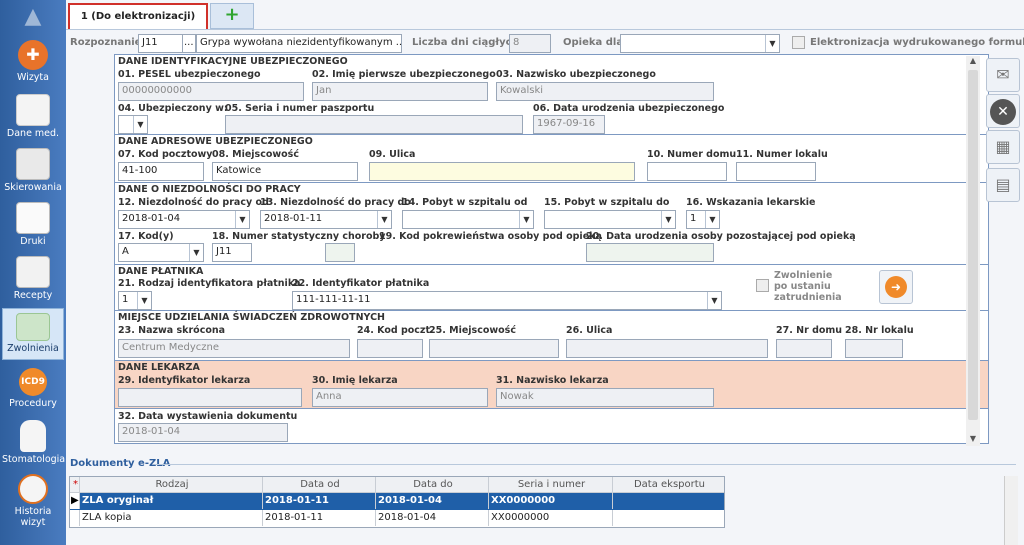  I want to click on nr-domu-placowki-field, so click(804, 348).